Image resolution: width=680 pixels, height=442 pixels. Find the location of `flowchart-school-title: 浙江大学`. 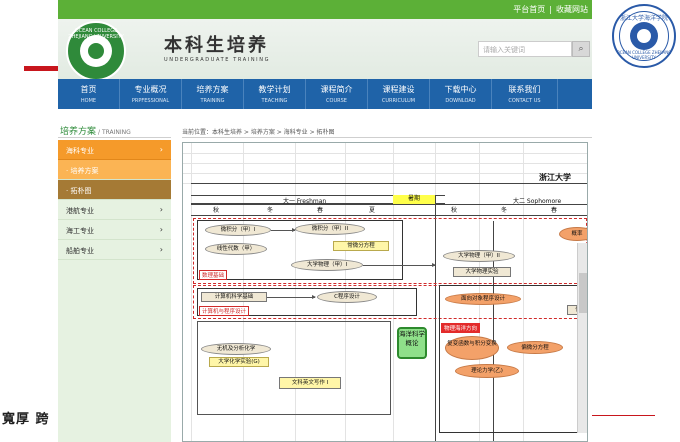

flowchart-school-title: 浙江大学 is located at coordinates (555, 177).